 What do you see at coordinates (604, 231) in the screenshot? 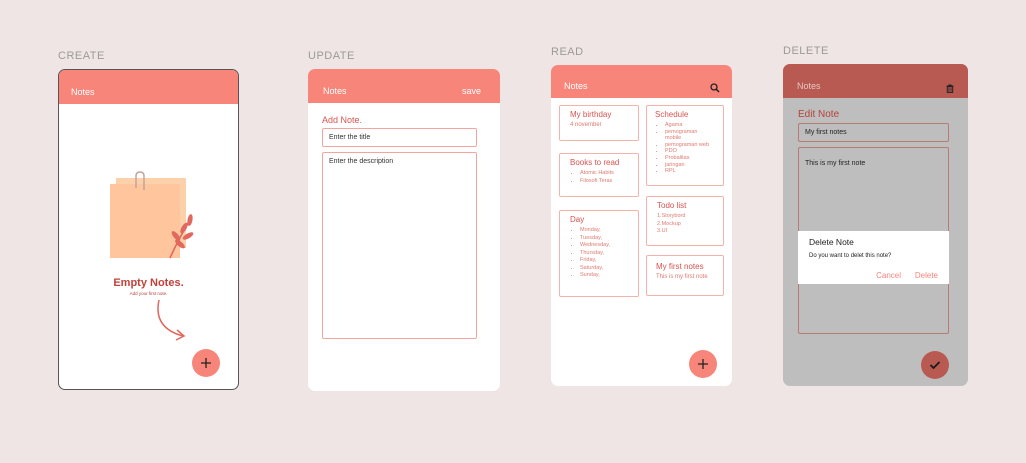
I see `list-item: Monday,` at bounding box center [604, 231].